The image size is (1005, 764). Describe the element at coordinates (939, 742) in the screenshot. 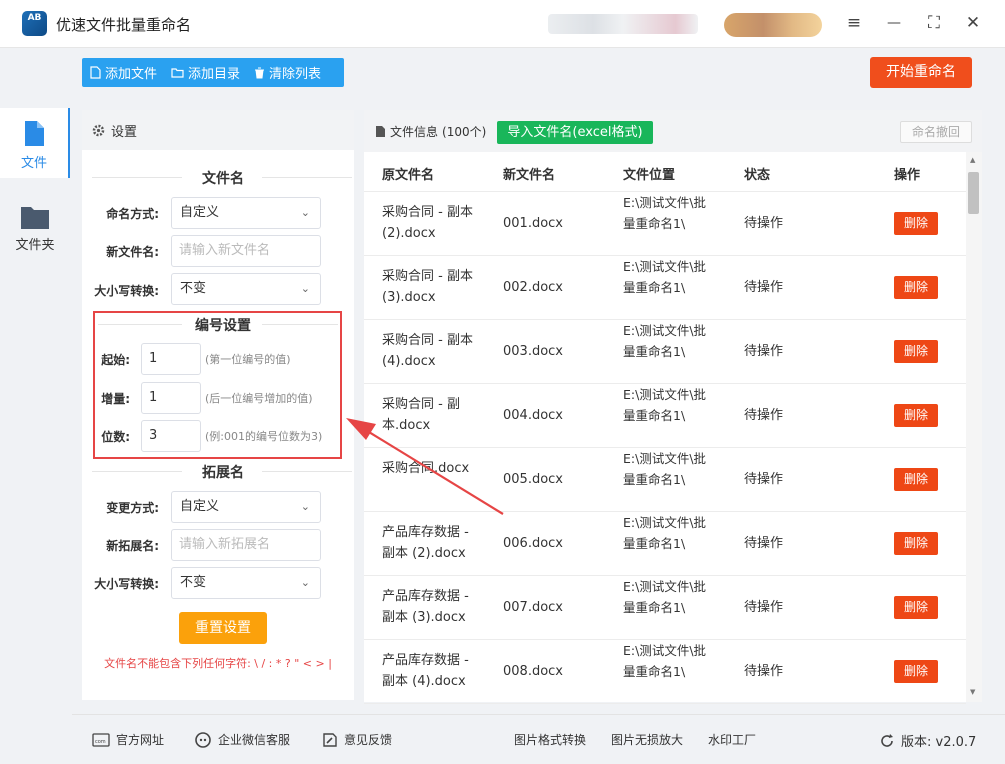

I see `version-label: 版本: v2.0.7` at that location.